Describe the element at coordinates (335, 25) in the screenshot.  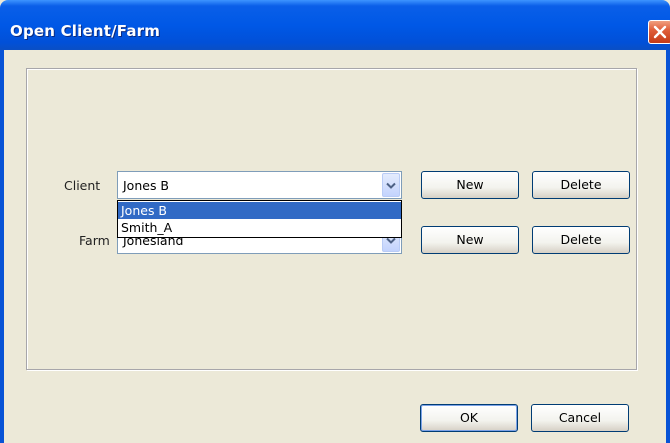
I see `title-bar: Open Client/Farm` at that location.